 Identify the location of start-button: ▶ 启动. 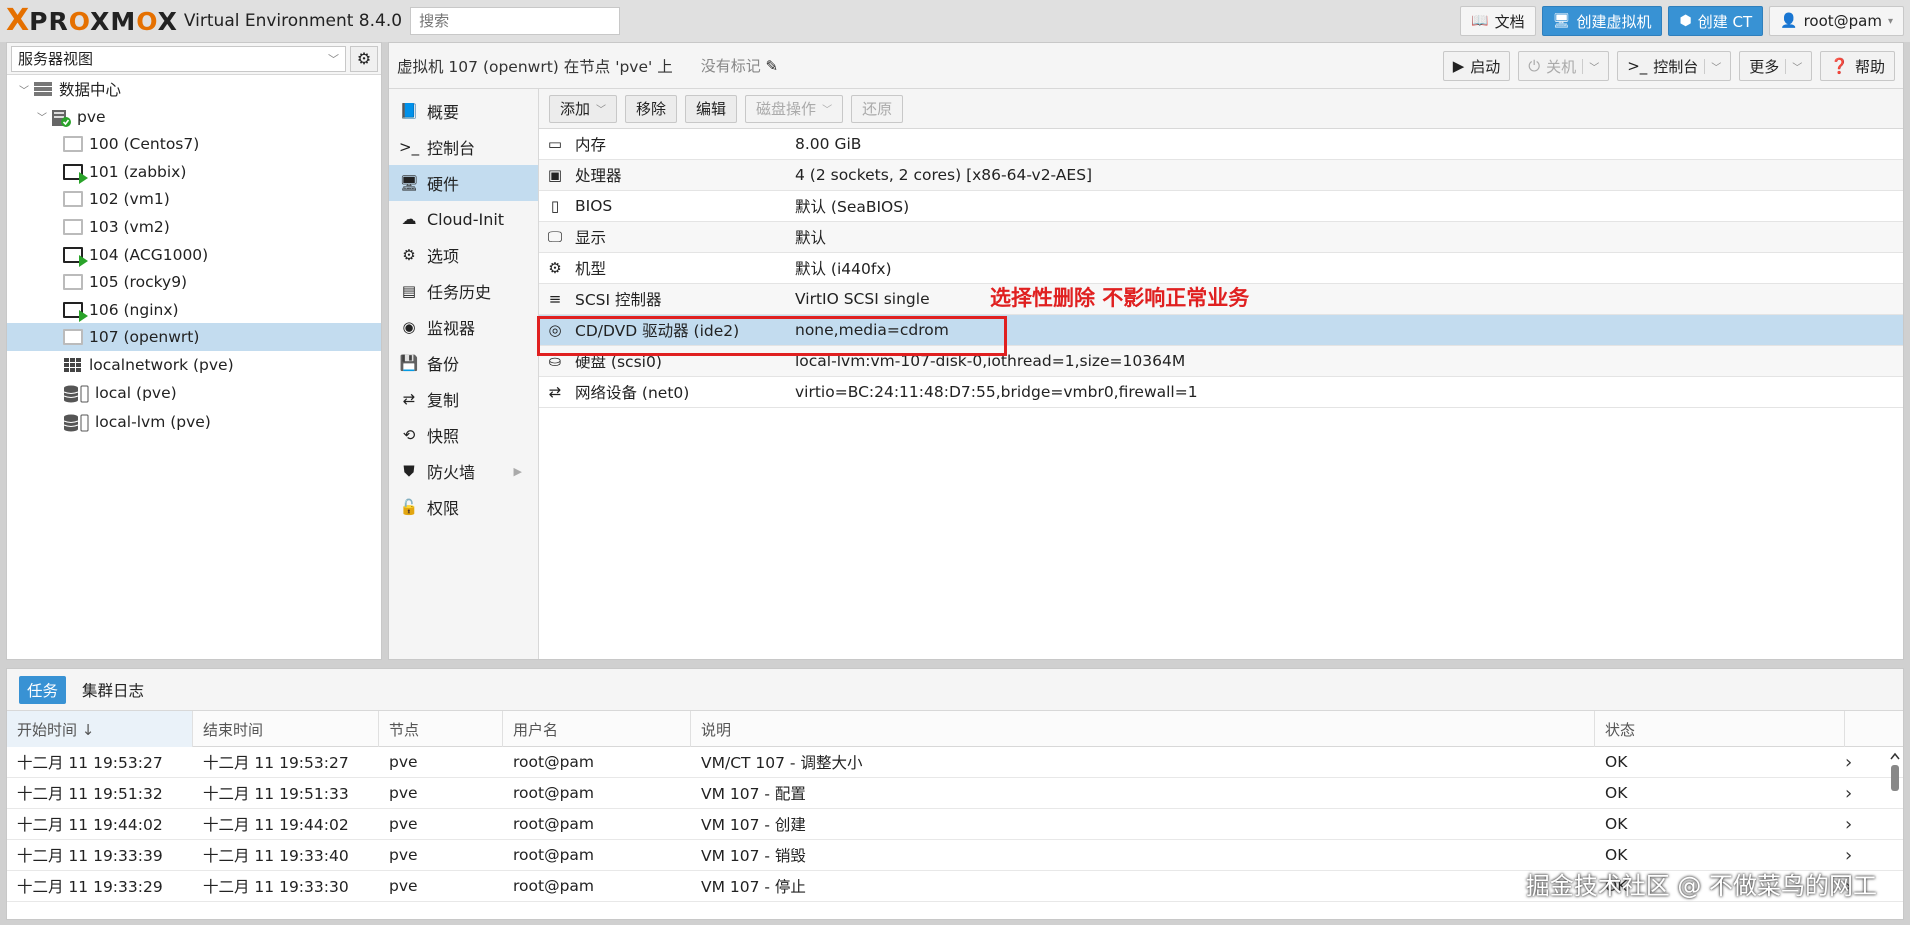
(1476, 66).